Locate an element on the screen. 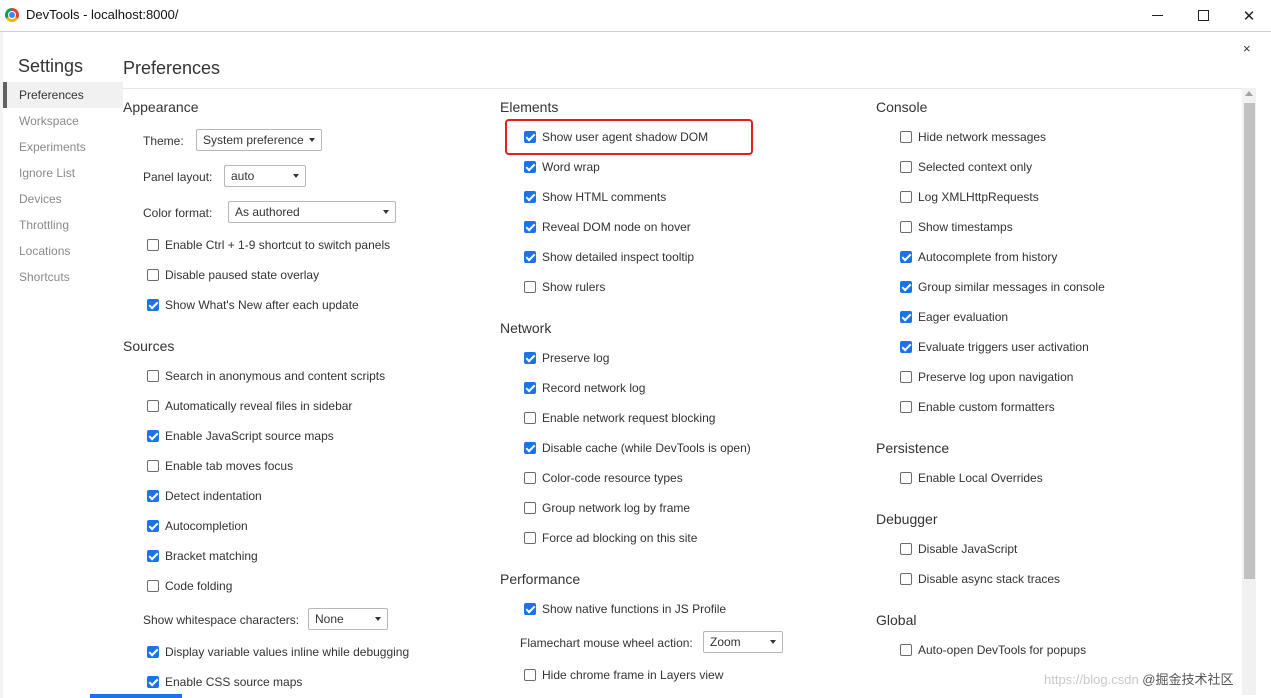 This screenshot has height=698, width=1271. option-record-network-log: Record network log is located at coordinates (584, 388).